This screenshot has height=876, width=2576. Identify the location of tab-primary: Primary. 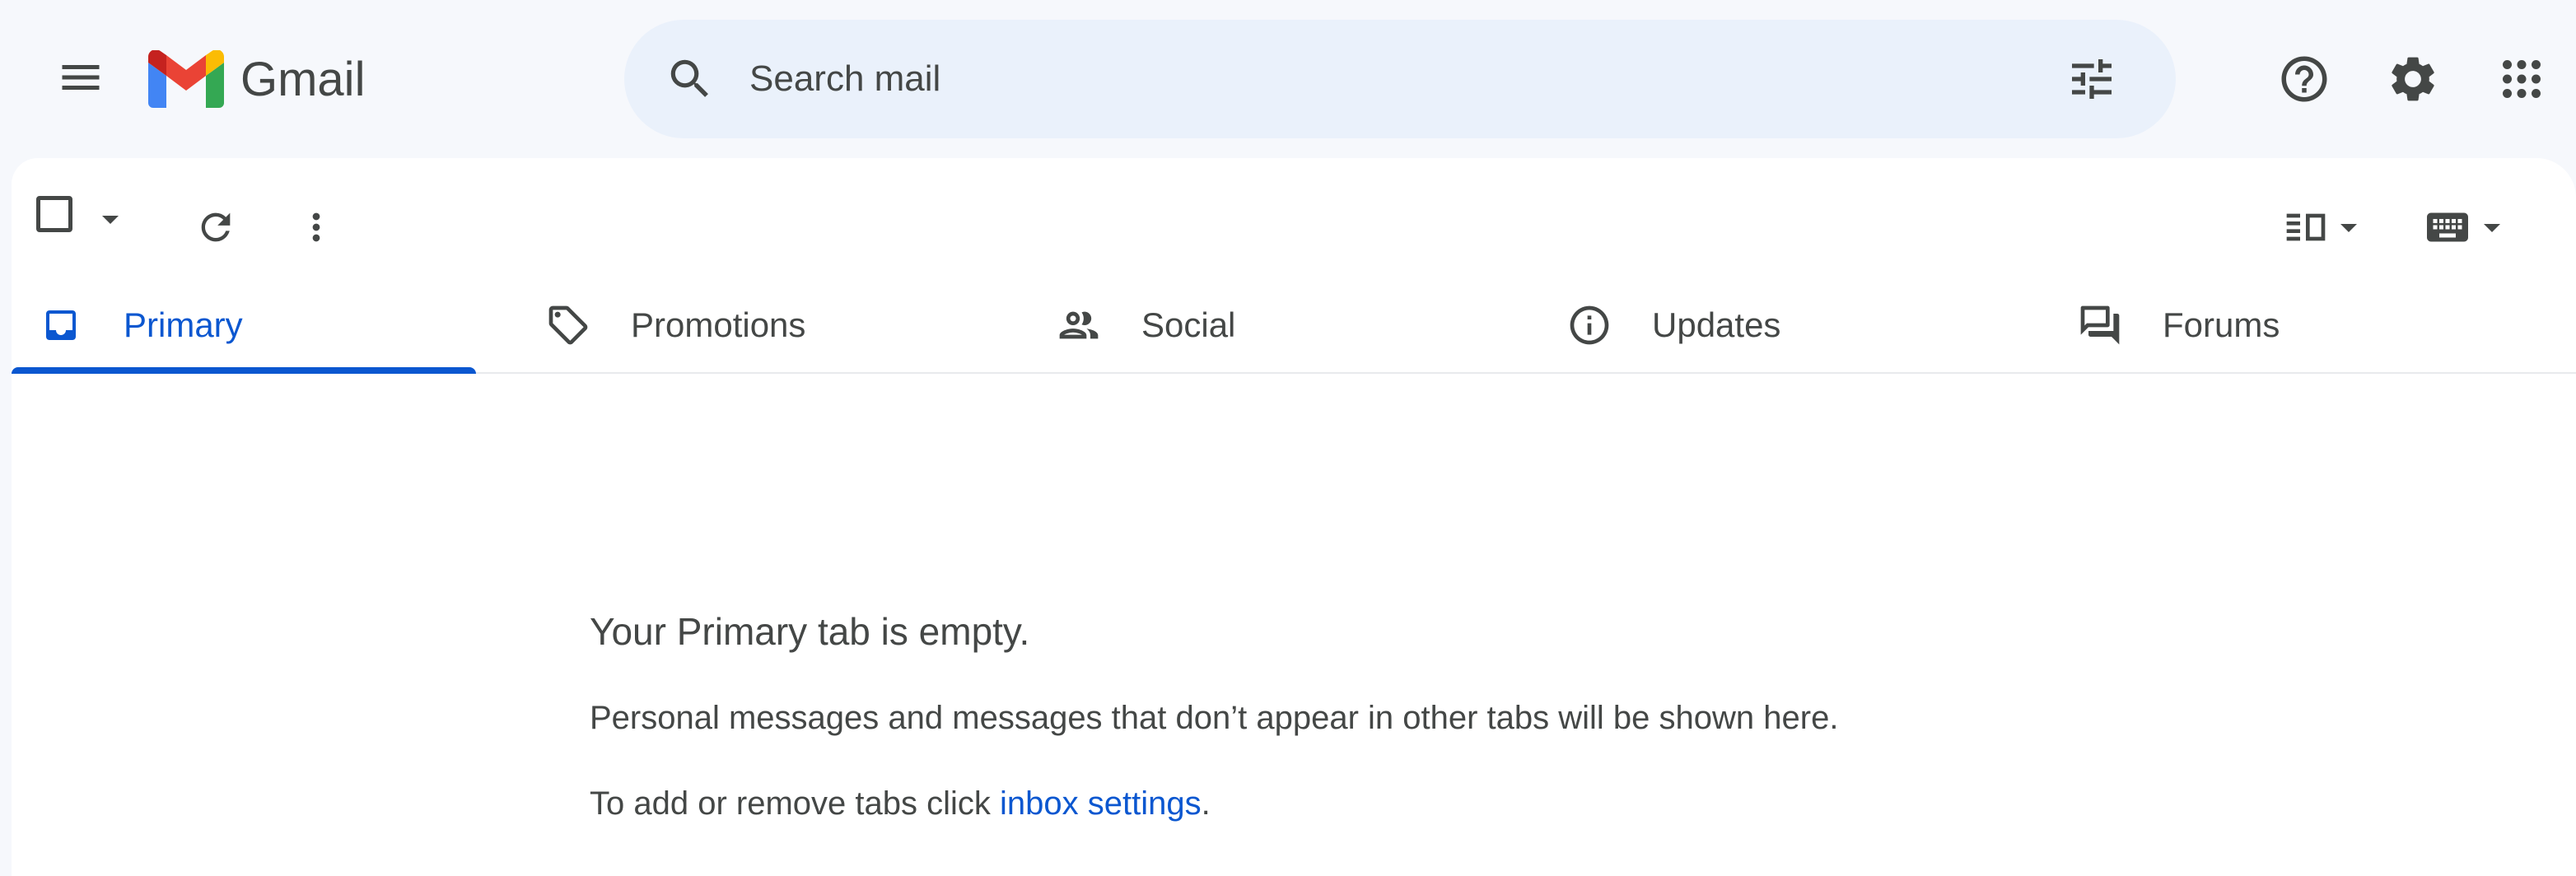
(139, 325).